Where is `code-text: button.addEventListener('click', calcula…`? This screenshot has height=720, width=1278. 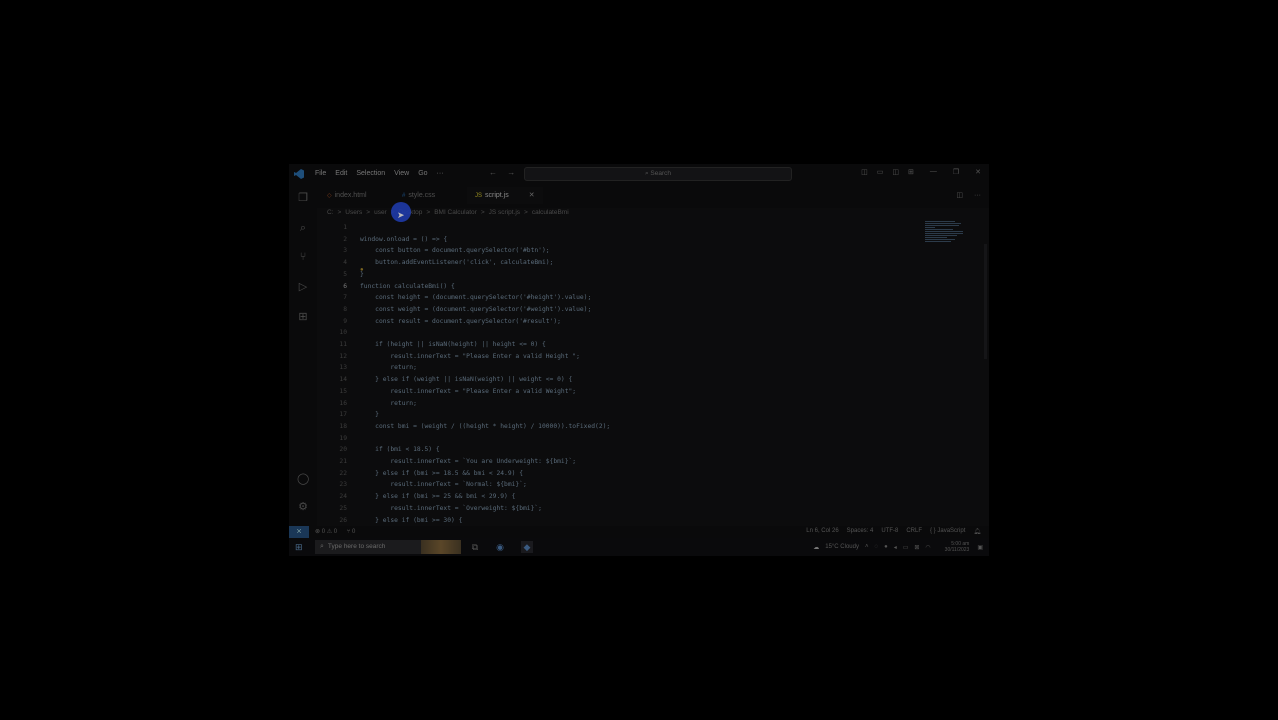
code-text: button.addEventListener('click', calcula… is located at coordinates (457, 263).